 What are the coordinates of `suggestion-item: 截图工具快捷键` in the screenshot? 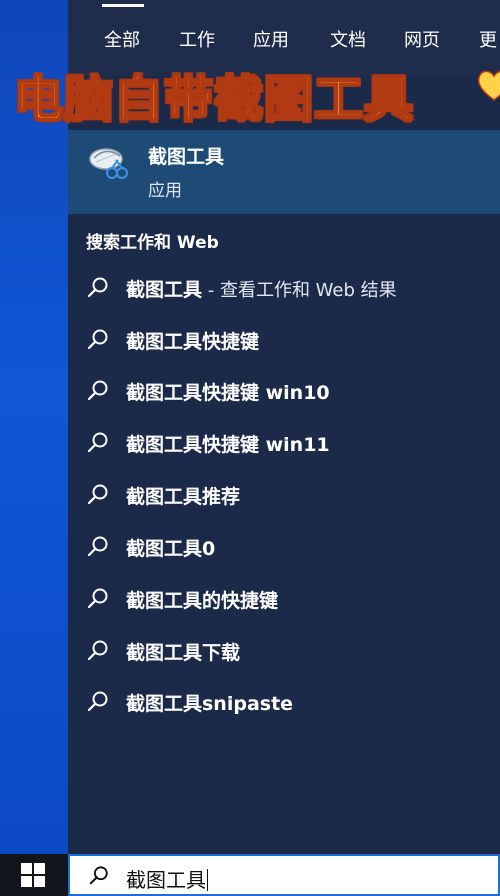 It's located at (284, 340).